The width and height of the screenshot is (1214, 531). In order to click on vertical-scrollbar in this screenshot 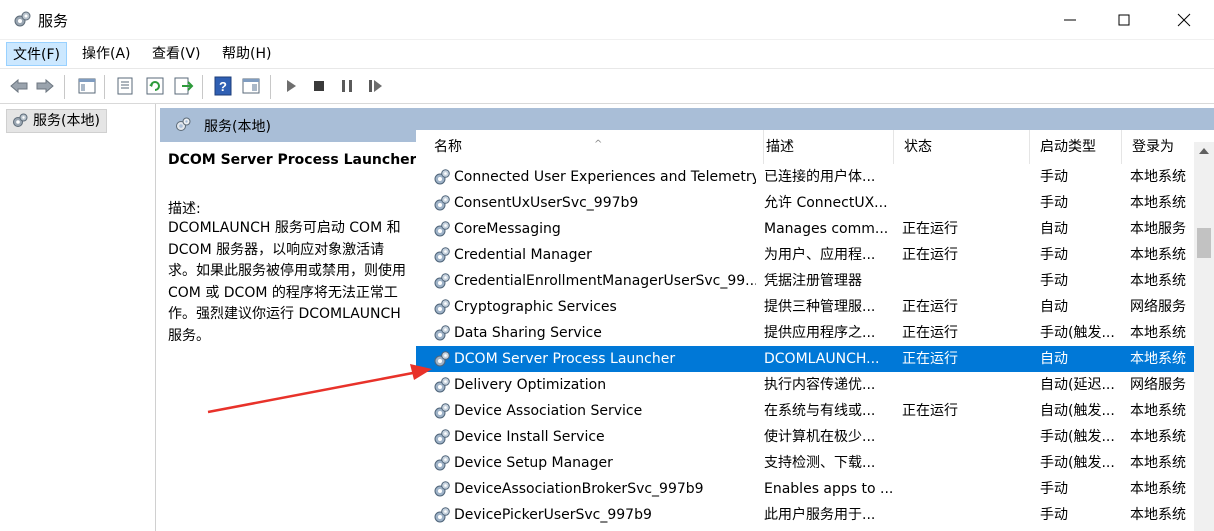, I will do `click(1204, 336)`.